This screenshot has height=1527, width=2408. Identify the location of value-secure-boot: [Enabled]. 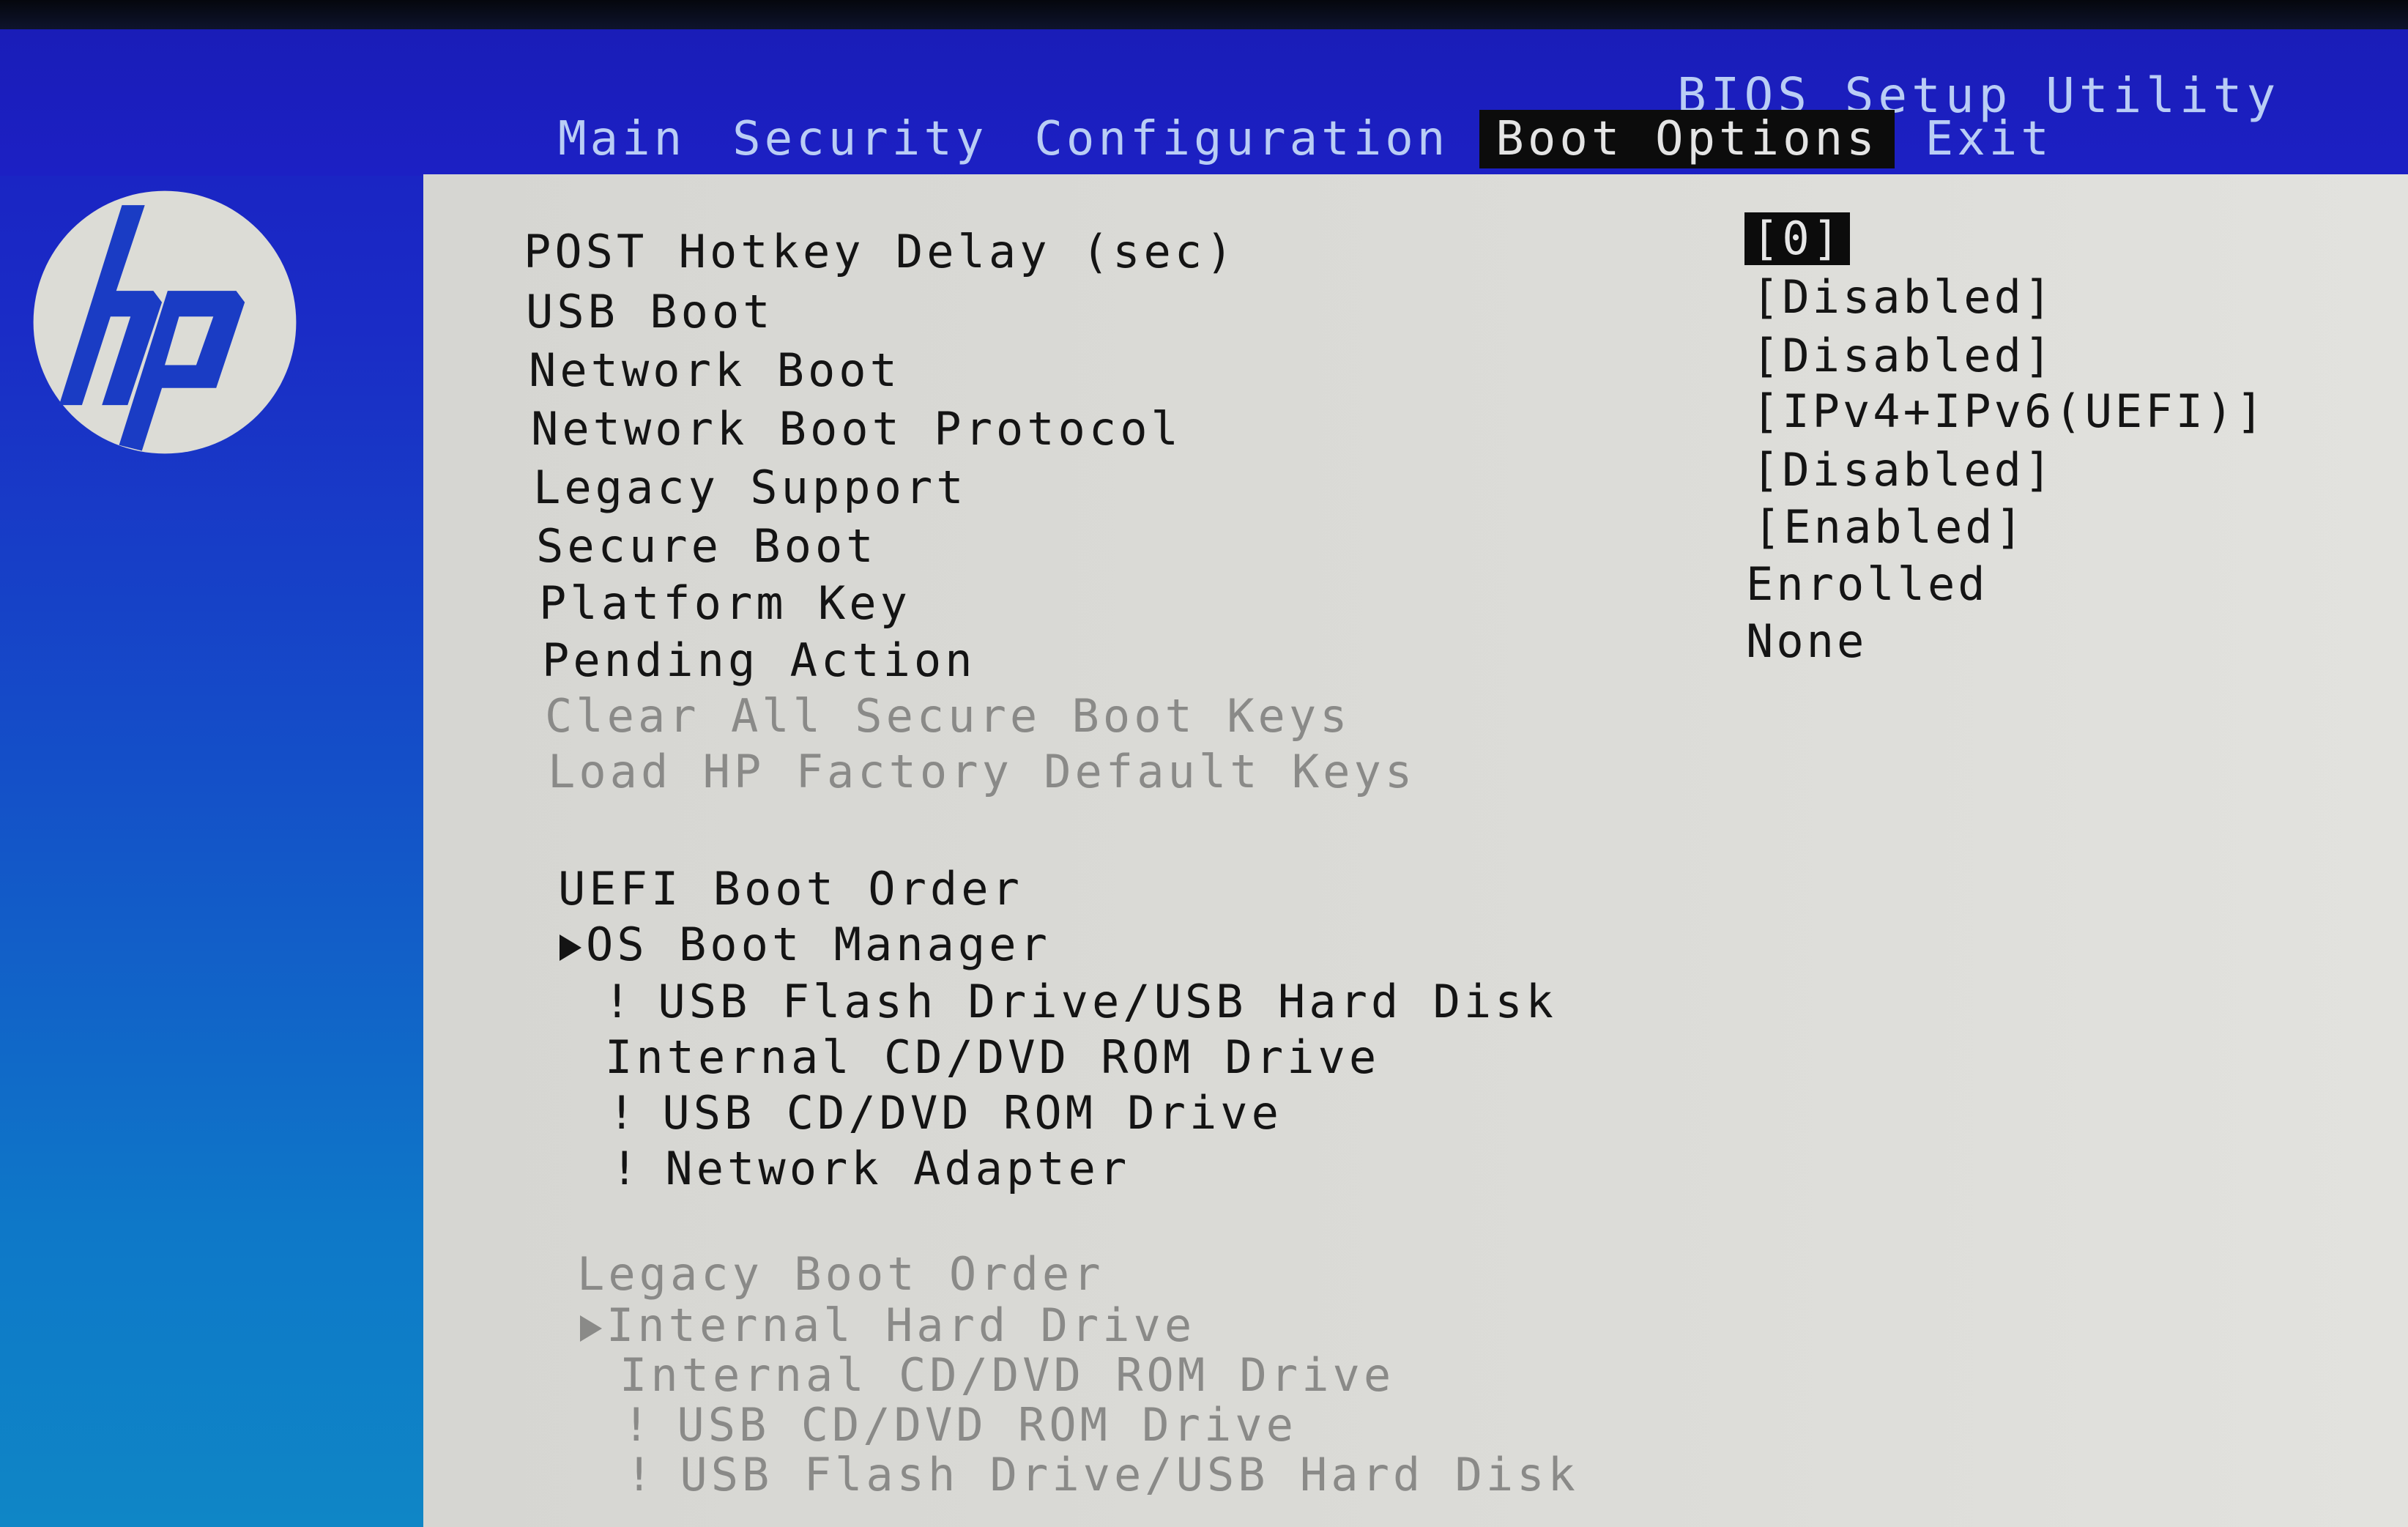
(1889, 527).